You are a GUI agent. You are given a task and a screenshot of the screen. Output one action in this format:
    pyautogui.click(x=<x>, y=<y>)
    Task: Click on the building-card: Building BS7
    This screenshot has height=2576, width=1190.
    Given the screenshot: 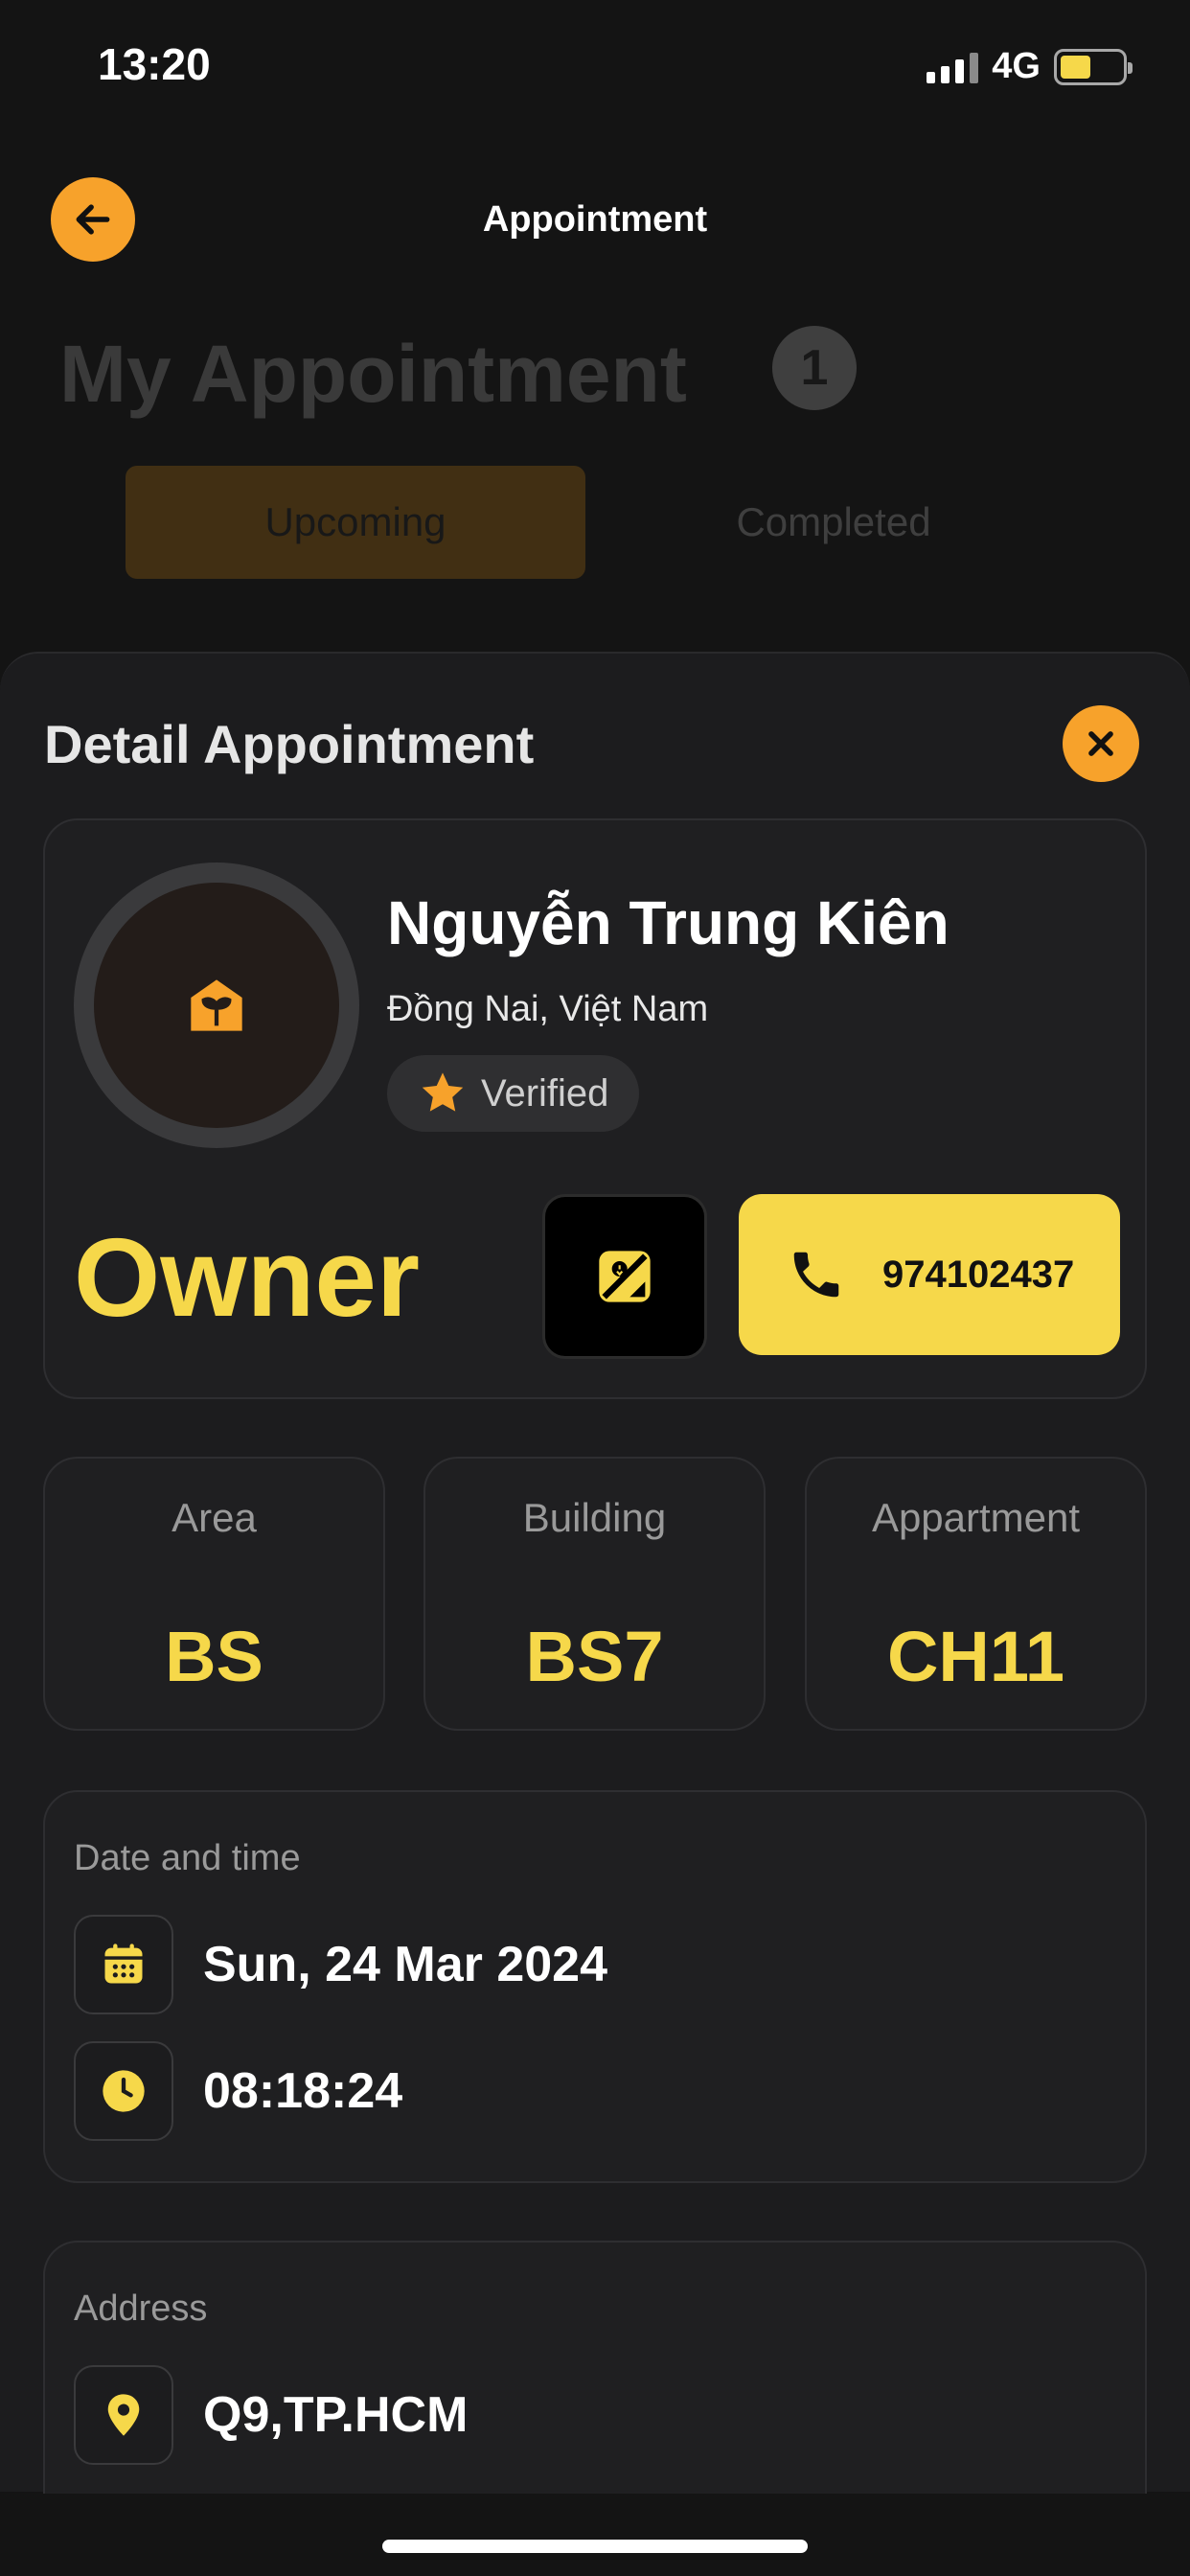 What is the action you would take?
    pyautogui.click(x=594, y=1594)
    